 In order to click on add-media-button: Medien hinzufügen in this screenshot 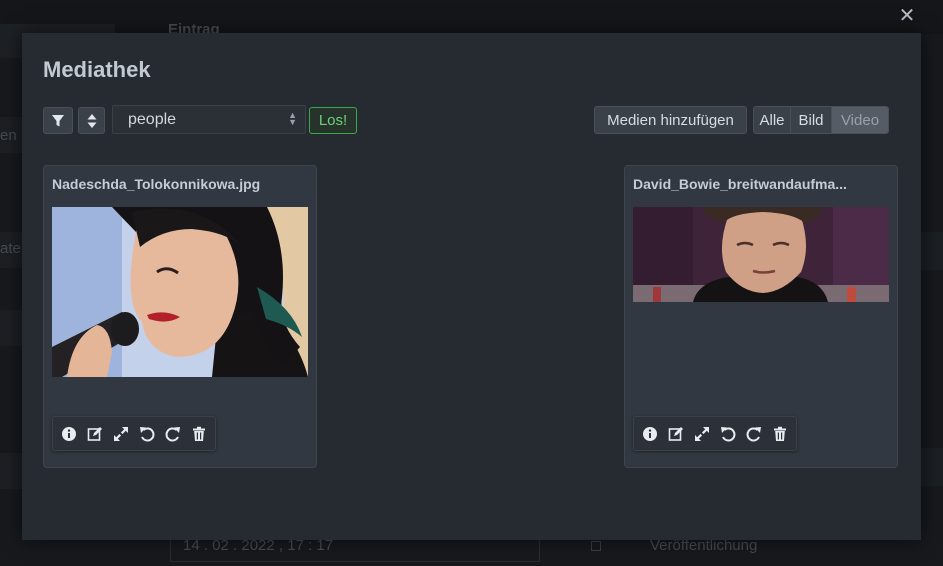, I will do `click(670, 120)`.